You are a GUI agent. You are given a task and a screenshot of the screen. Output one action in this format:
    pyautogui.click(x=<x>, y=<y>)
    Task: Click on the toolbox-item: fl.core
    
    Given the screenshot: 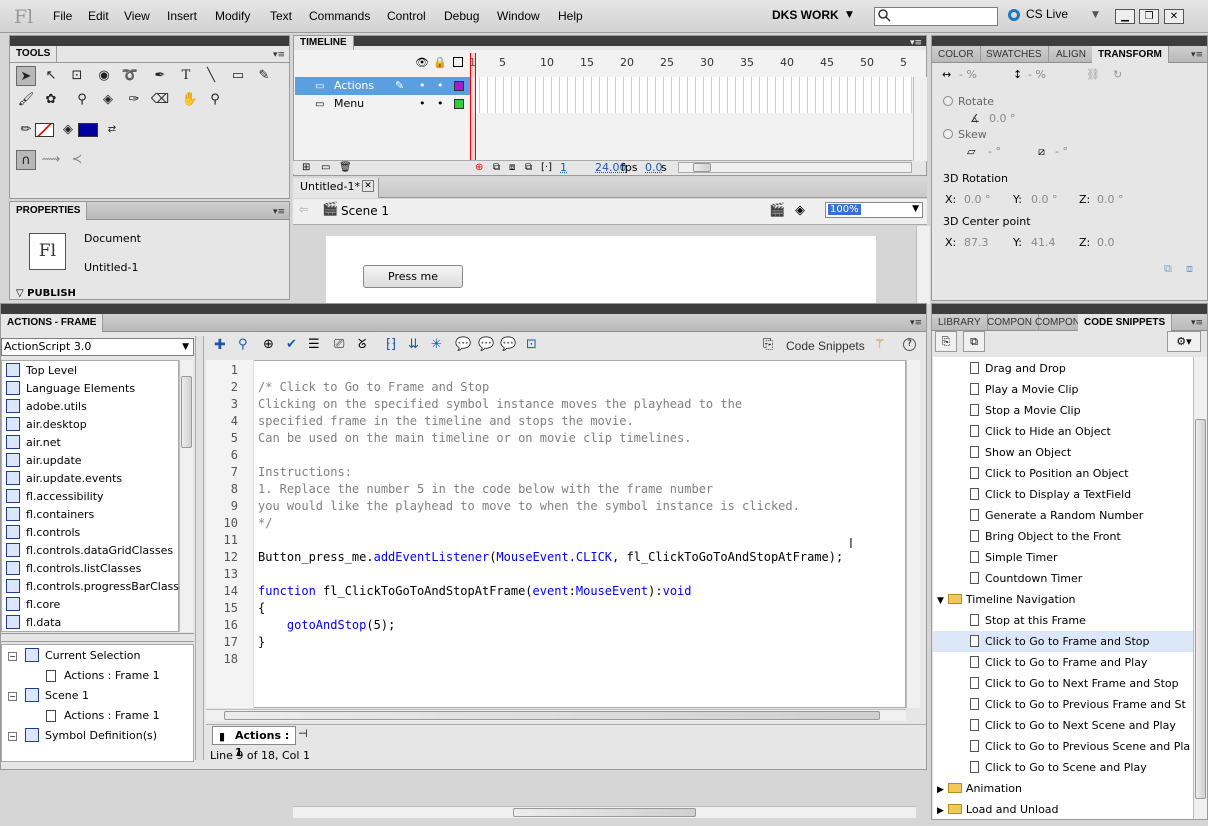 What is the action you would take?
    pyautogui.click(x=99, y=605)
    